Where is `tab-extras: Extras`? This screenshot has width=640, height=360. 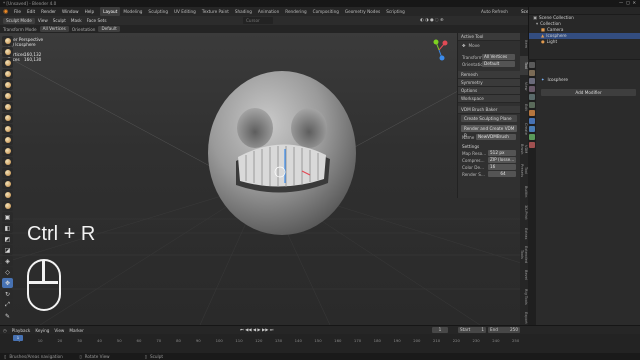 tab-extras: Extras is located at coordinates (524, 233).